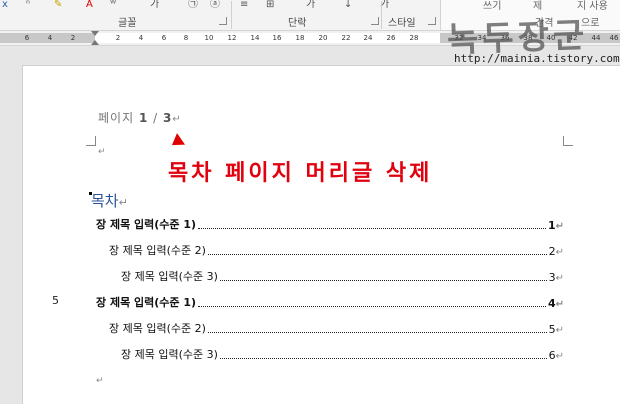  Describe the element at coordinates (5, 5) in the screenshot. I see `font-color-icon: ⅹ` at that location.